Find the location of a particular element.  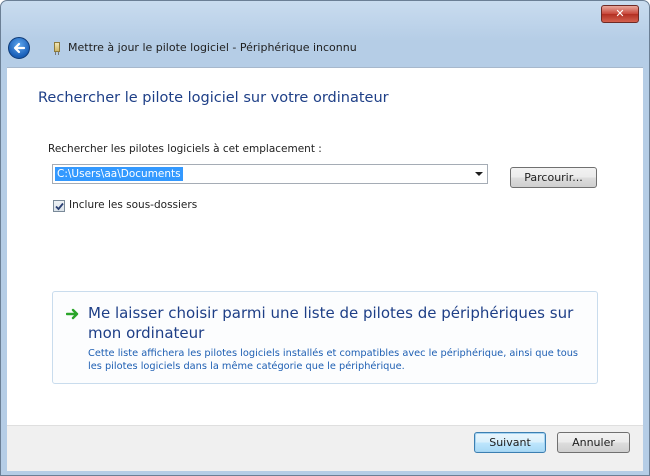

close-icon: ✕ is located at coordinates (620, 13).